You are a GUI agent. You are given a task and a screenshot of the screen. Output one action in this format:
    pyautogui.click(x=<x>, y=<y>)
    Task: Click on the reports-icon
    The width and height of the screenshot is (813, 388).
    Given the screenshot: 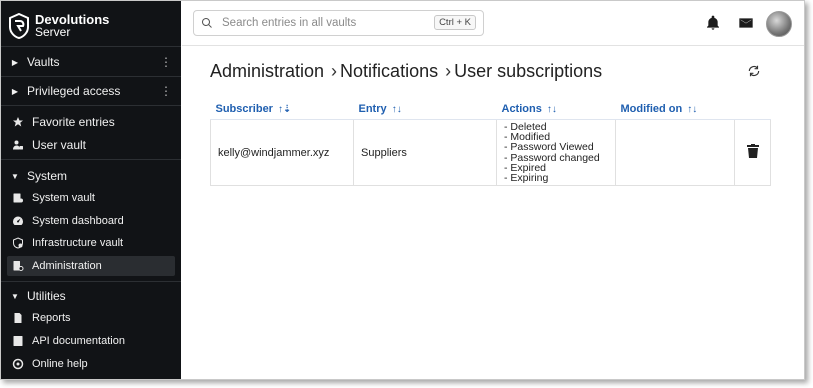 What is the action you would take?
    pyautogui.click(x=18, y=318)
    